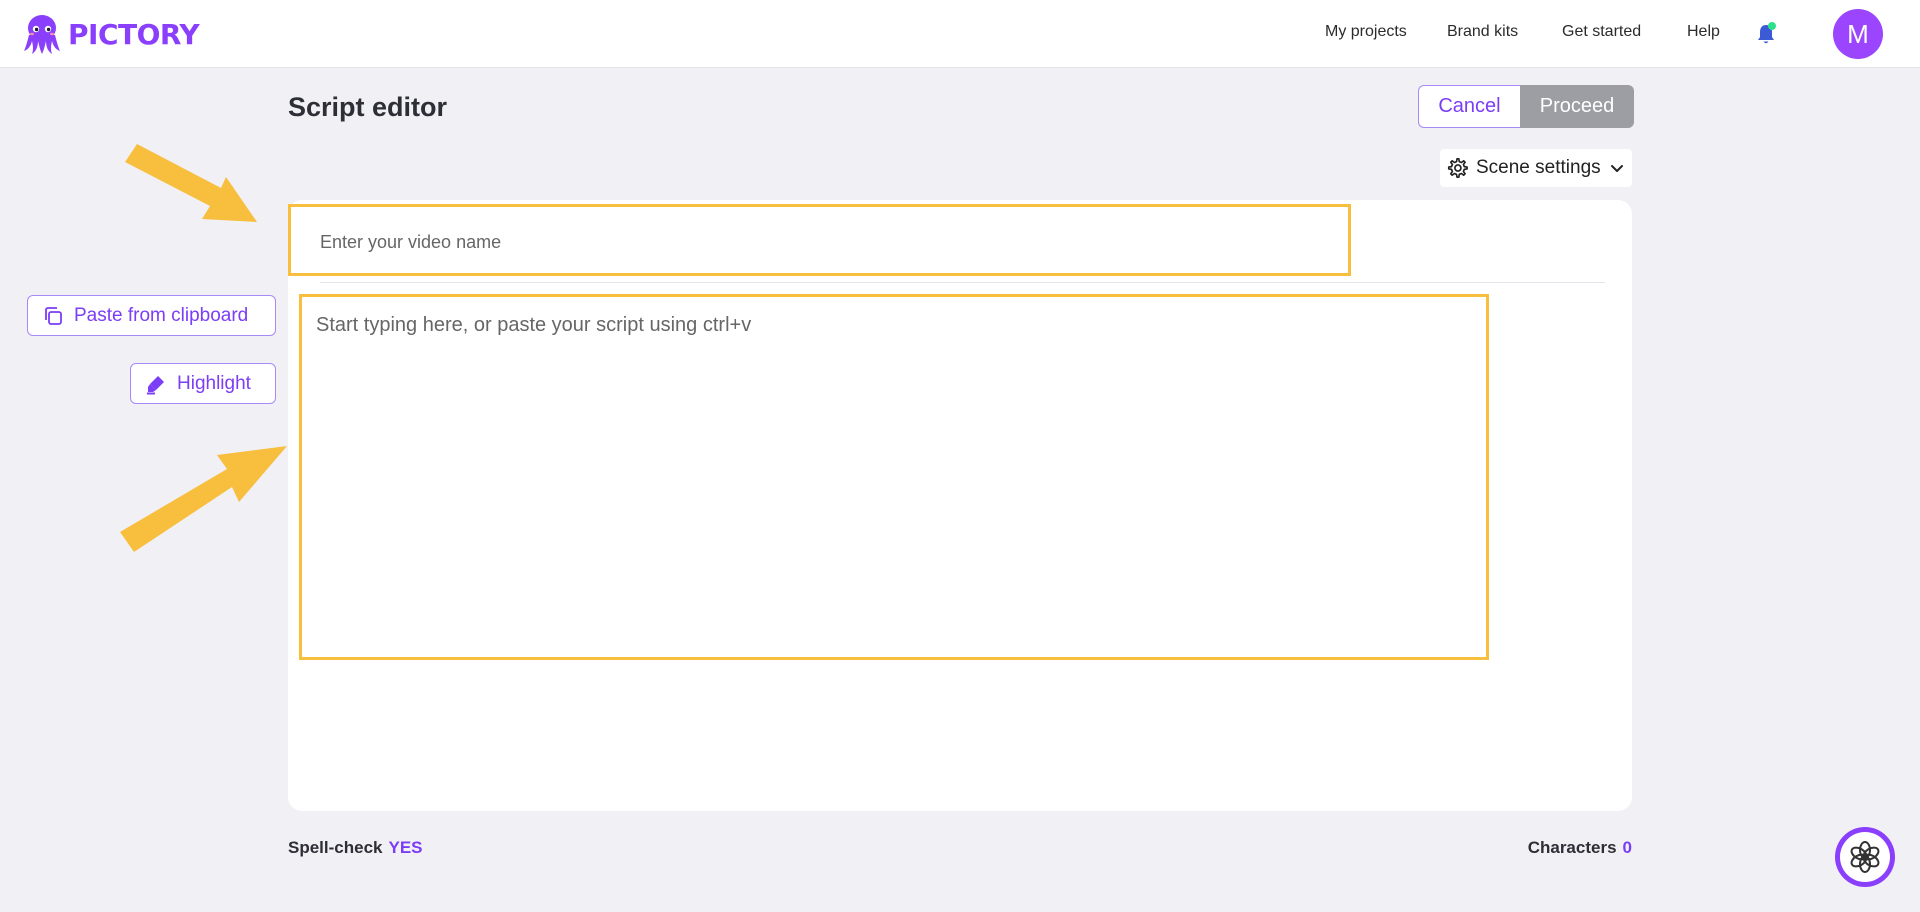 Image resolution: width=1920 pixels, height=912 pixels. What do you see at coordinates (1457, 168) in the screenshot?
I see `gear-icon` at bounding box center [1457, 168].